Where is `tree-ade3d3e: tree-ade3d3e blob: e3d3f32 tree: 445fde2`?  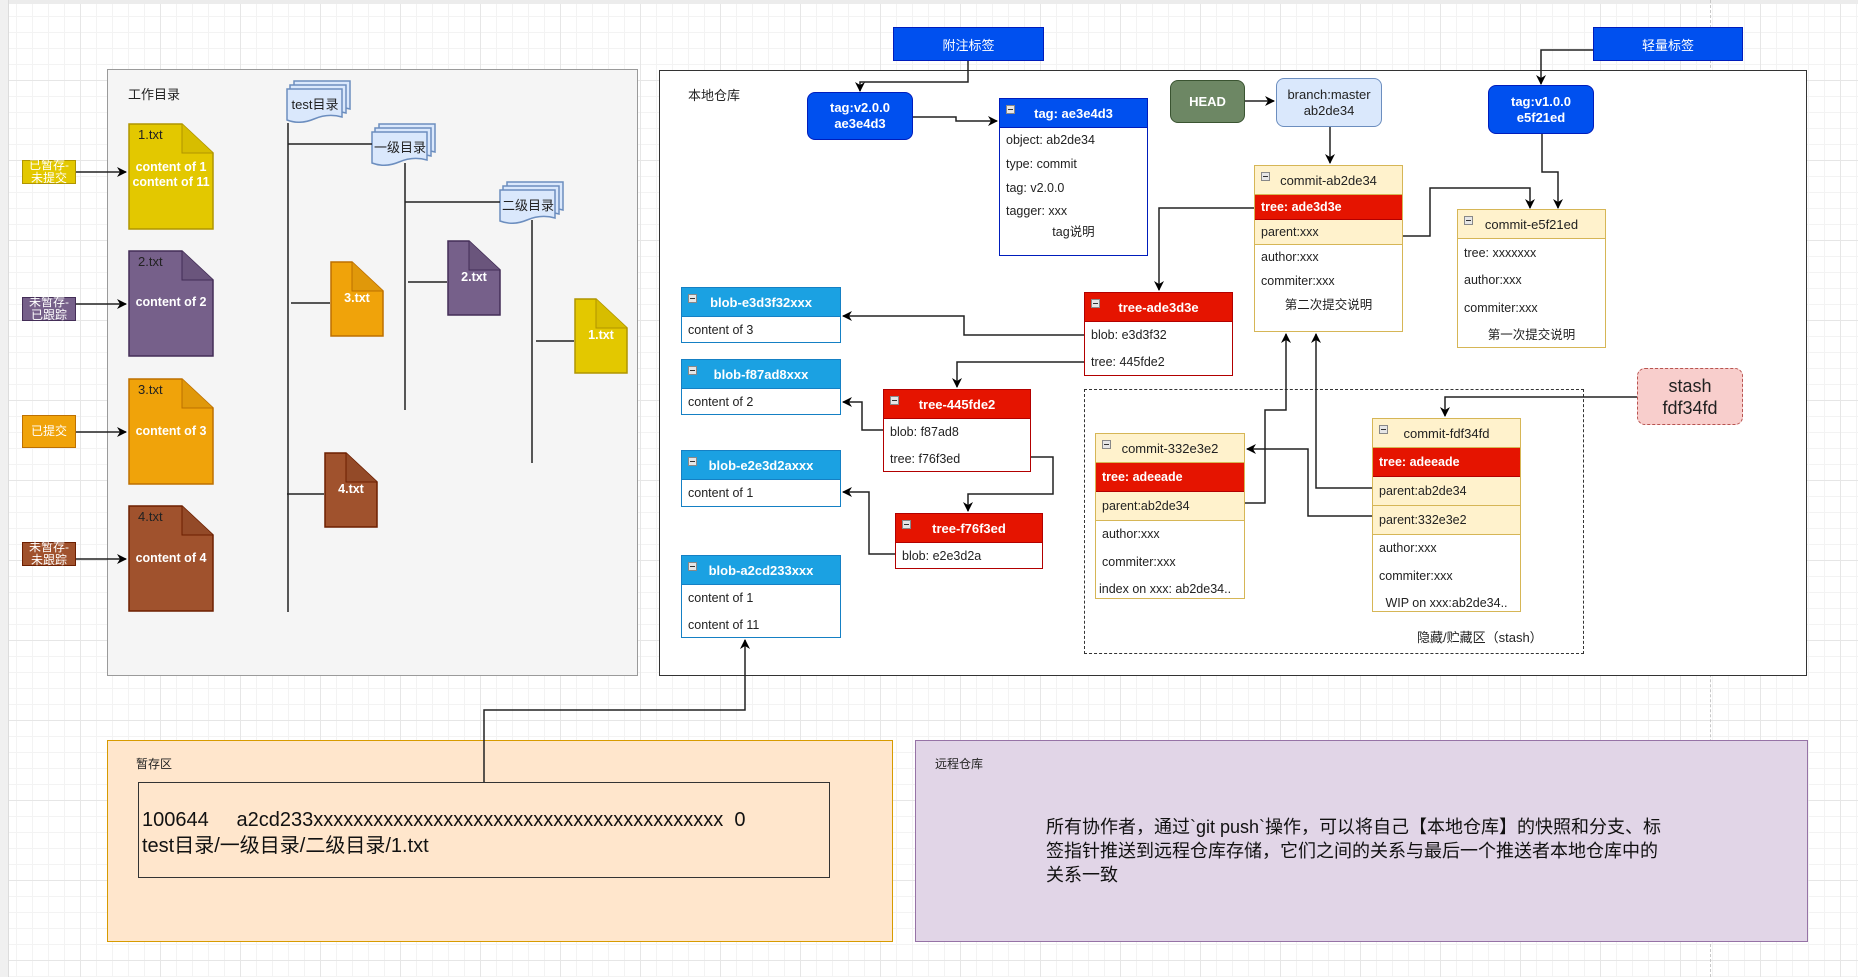
tree-ade3d3e: tree-ade3d3e blob: e3d3f32 tree: 445fde2 is located at coordinates (1158, 334).